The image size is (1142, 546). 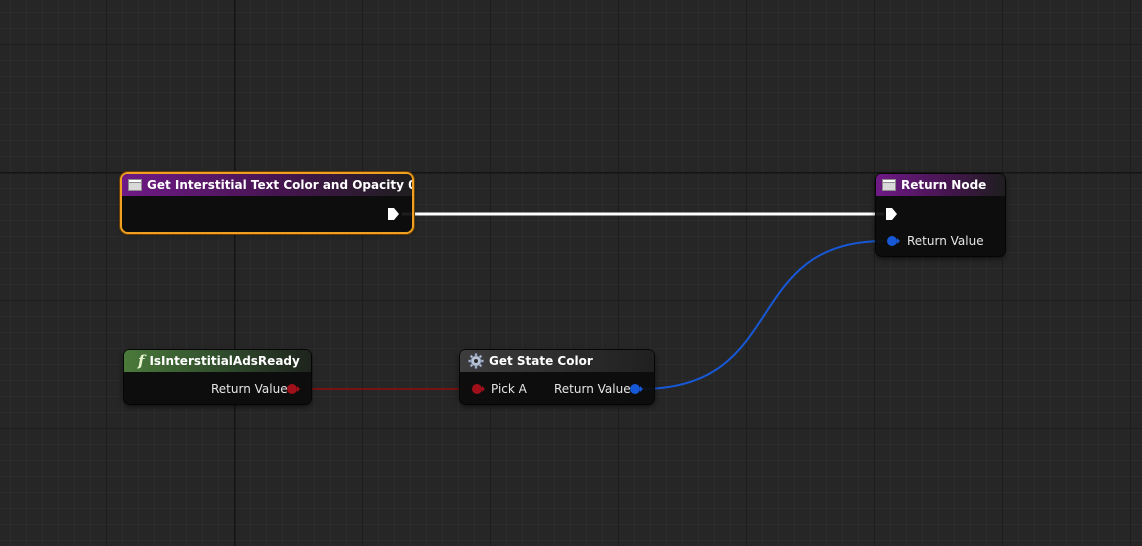 I want to click on exec-output-pin, so click(x=394, y=214).